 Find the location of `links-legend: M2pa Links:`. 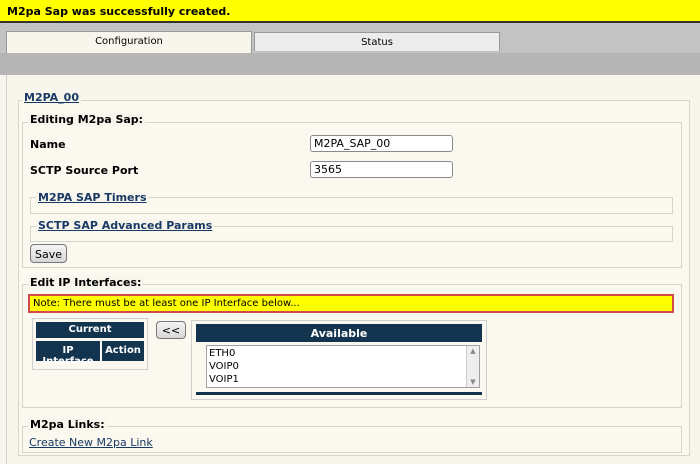

links-legend: M2pa Links: is located at coordinates (67, 424).